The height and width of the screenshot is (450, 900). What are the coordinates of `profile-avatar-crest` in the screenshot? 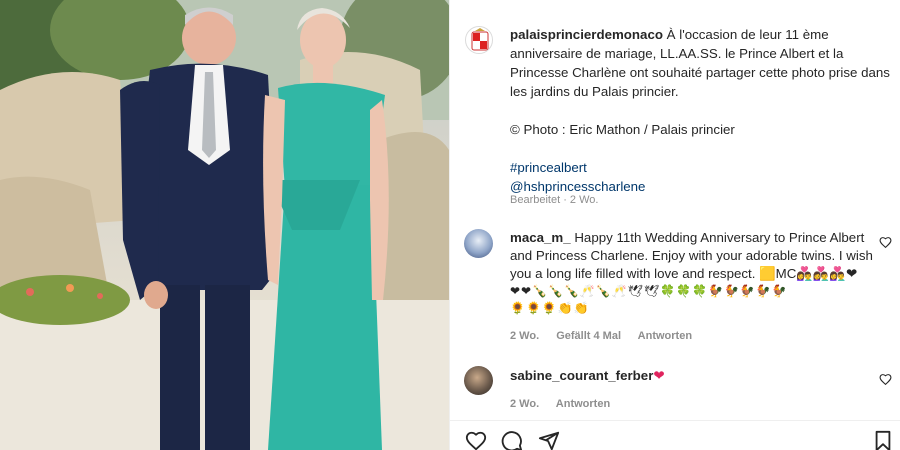 It's located at (479, 40).